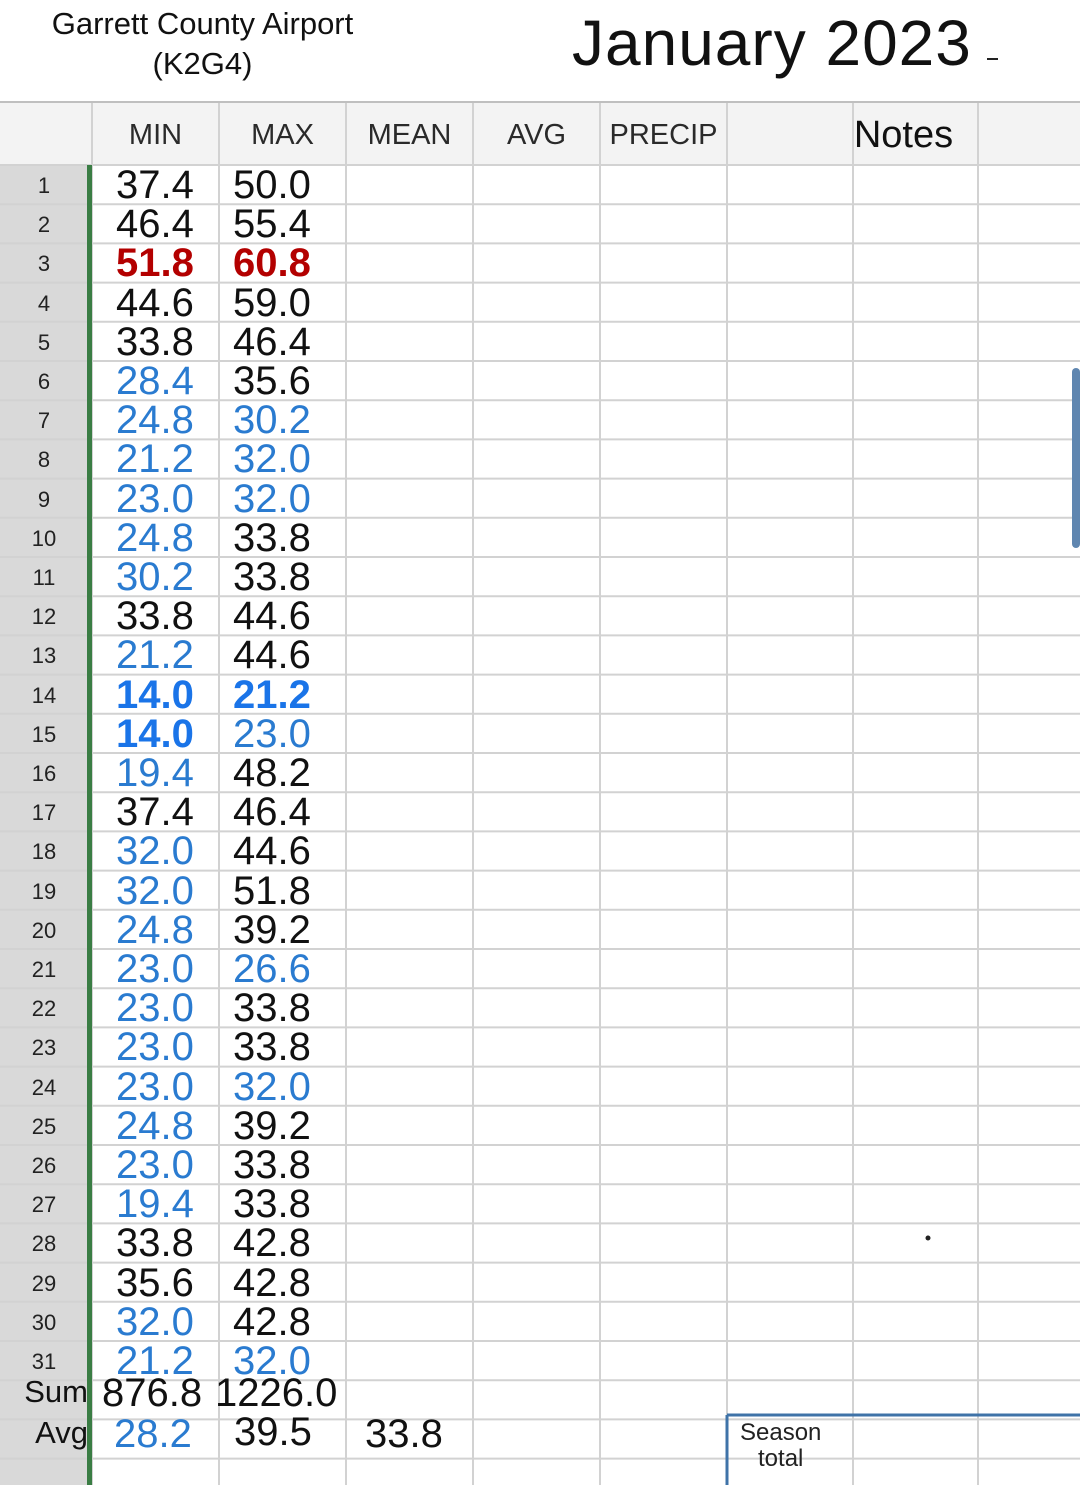 This screenshot has width=1080, height=1485. I want to click on min-cell: 44.6, so click(155, 303).